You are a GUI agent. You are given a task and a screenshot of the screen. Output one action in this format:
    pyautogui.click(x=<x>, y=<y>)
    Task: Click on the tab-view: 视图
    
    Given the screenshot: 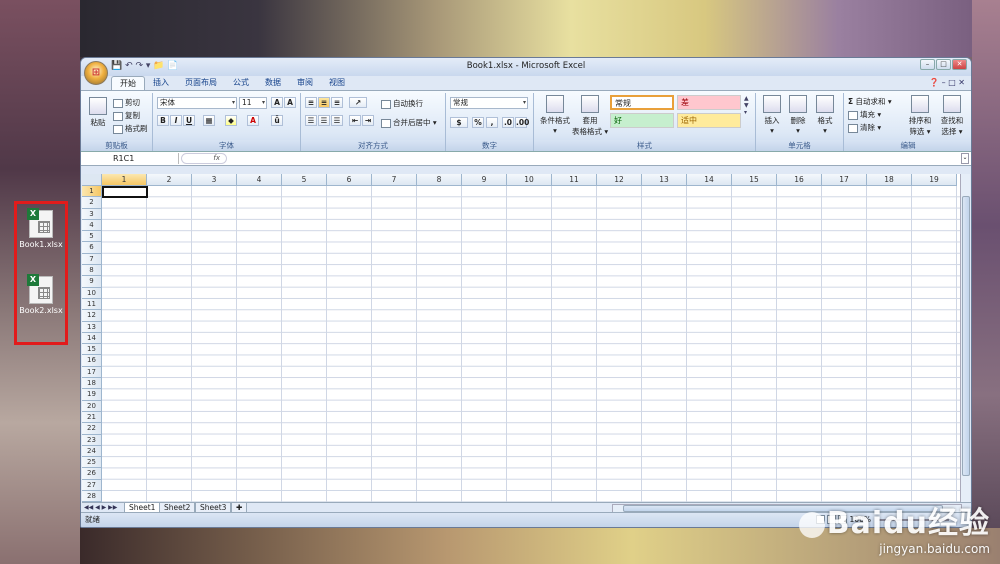 What is the action you would take?
    pyautogui.click(x=337, y=83)
    